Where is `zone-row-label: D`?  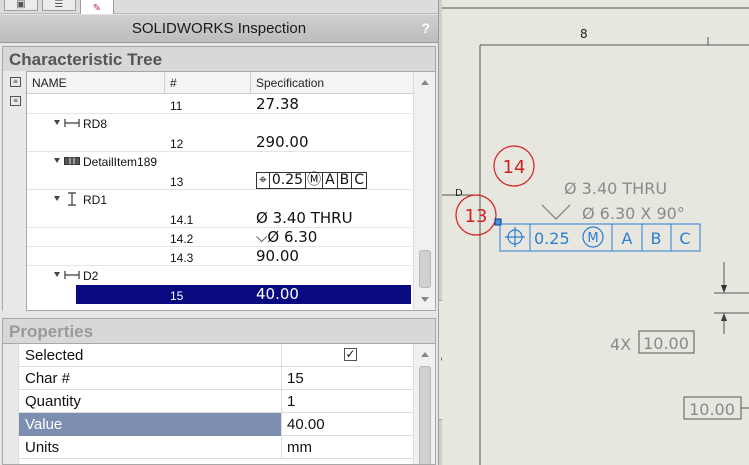
zone-row-label: D is located at coordinates (459, 193).